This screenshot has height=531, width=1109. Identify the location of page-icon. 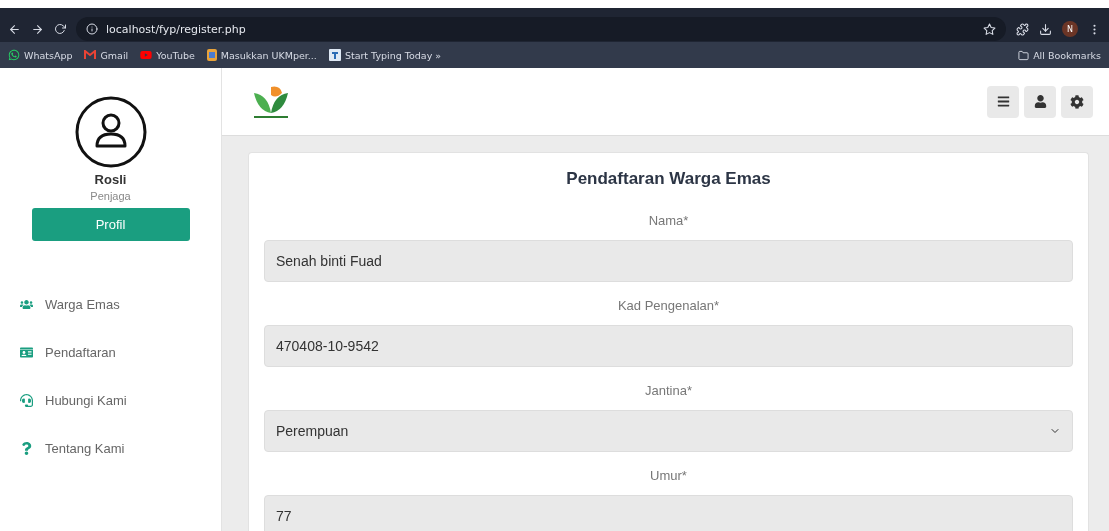
(211, 55).